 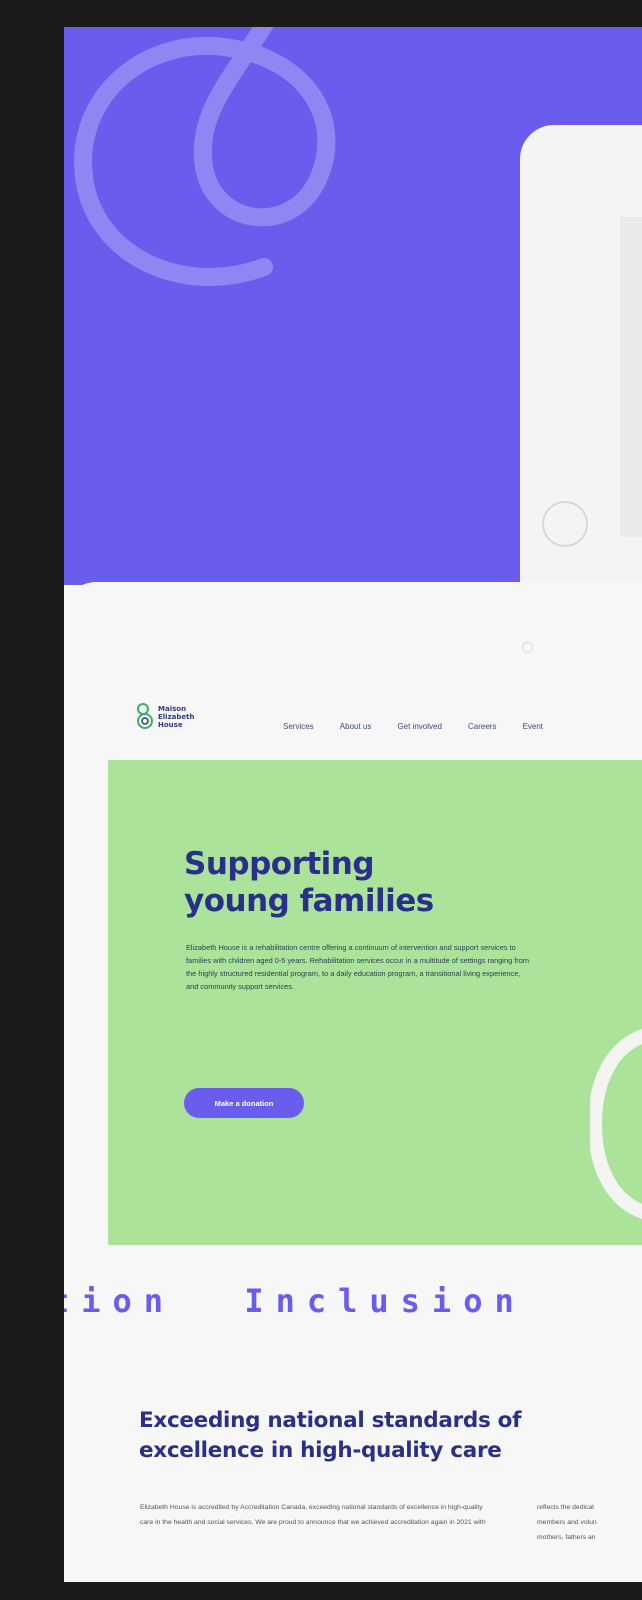 I want to click on nav-link-events: Event, so click(x=533, y=726).